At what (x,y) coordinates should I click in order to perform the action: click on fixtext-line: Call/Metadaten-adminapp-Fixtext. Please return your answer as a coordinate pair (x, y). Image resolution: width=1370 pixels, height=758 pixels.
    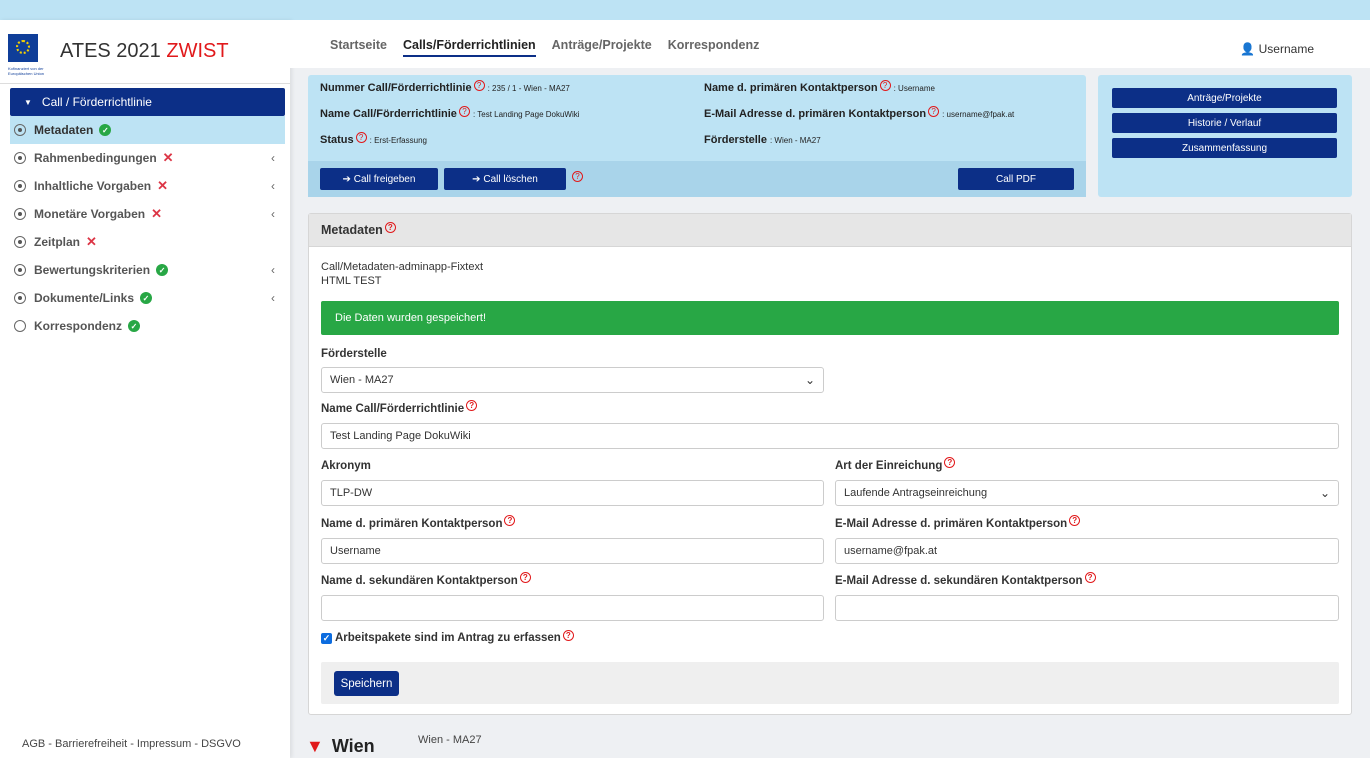
    Looking at the image, I should click on (402, 267).